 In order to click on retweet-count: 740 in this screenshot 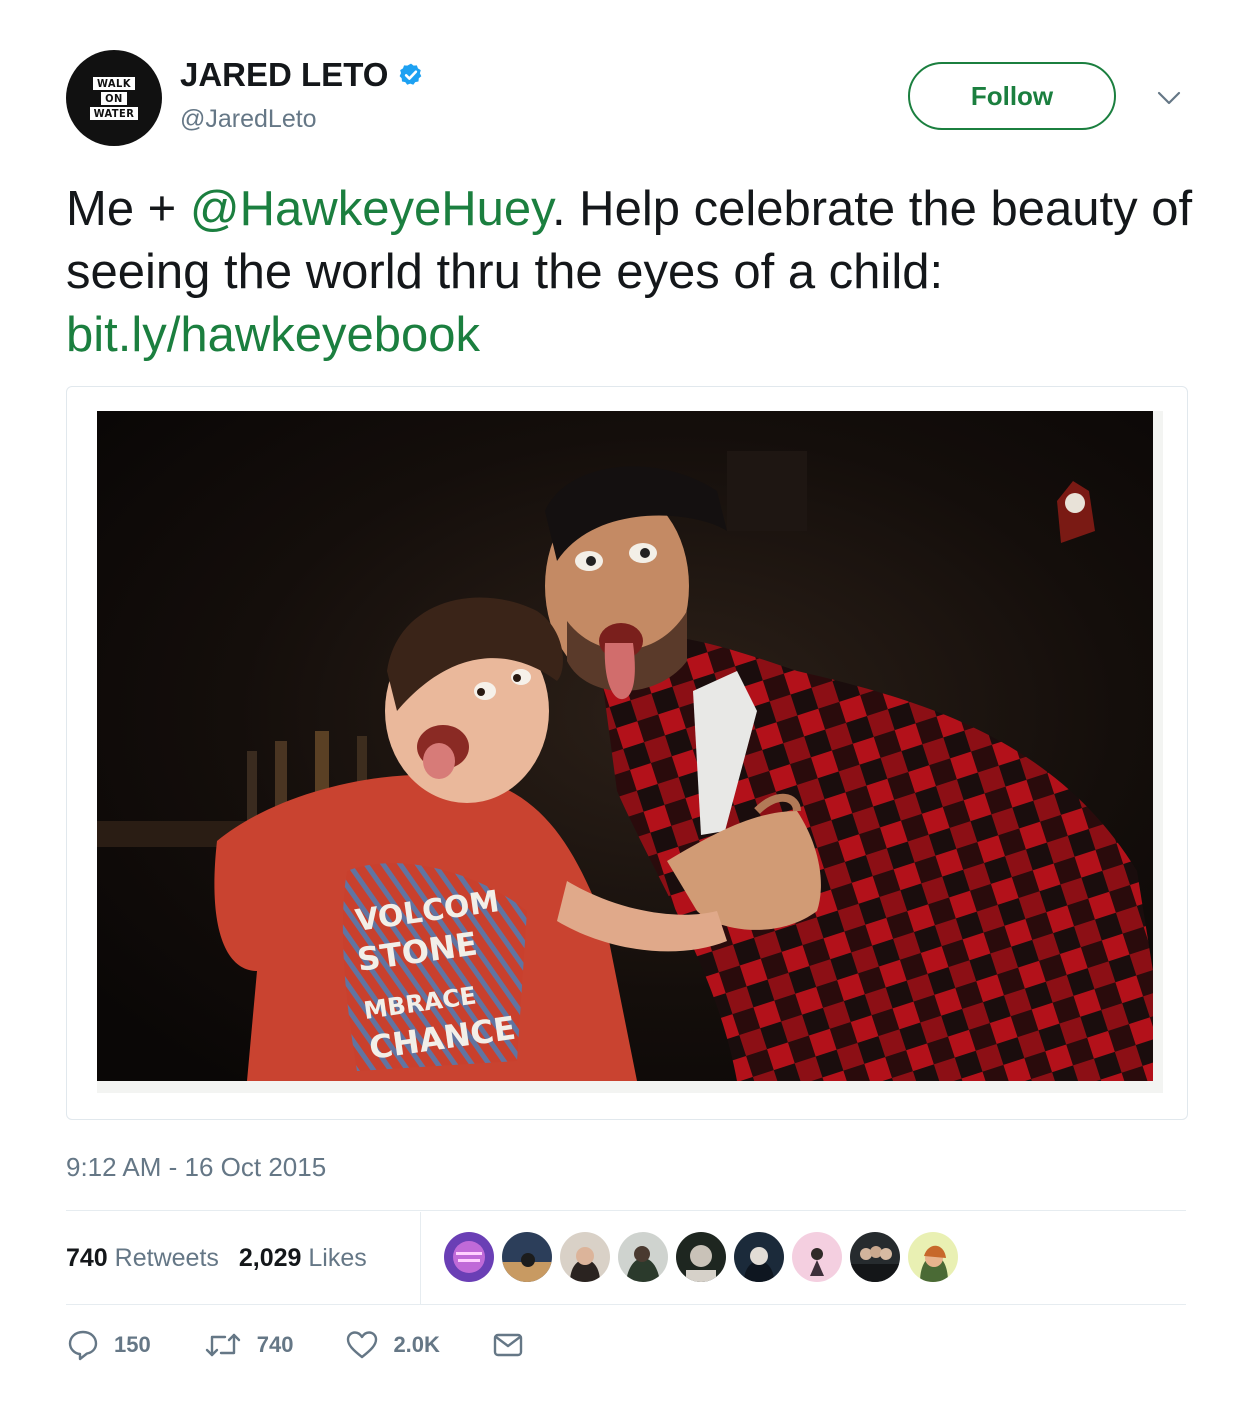, I will do `click(275, 1344)`.